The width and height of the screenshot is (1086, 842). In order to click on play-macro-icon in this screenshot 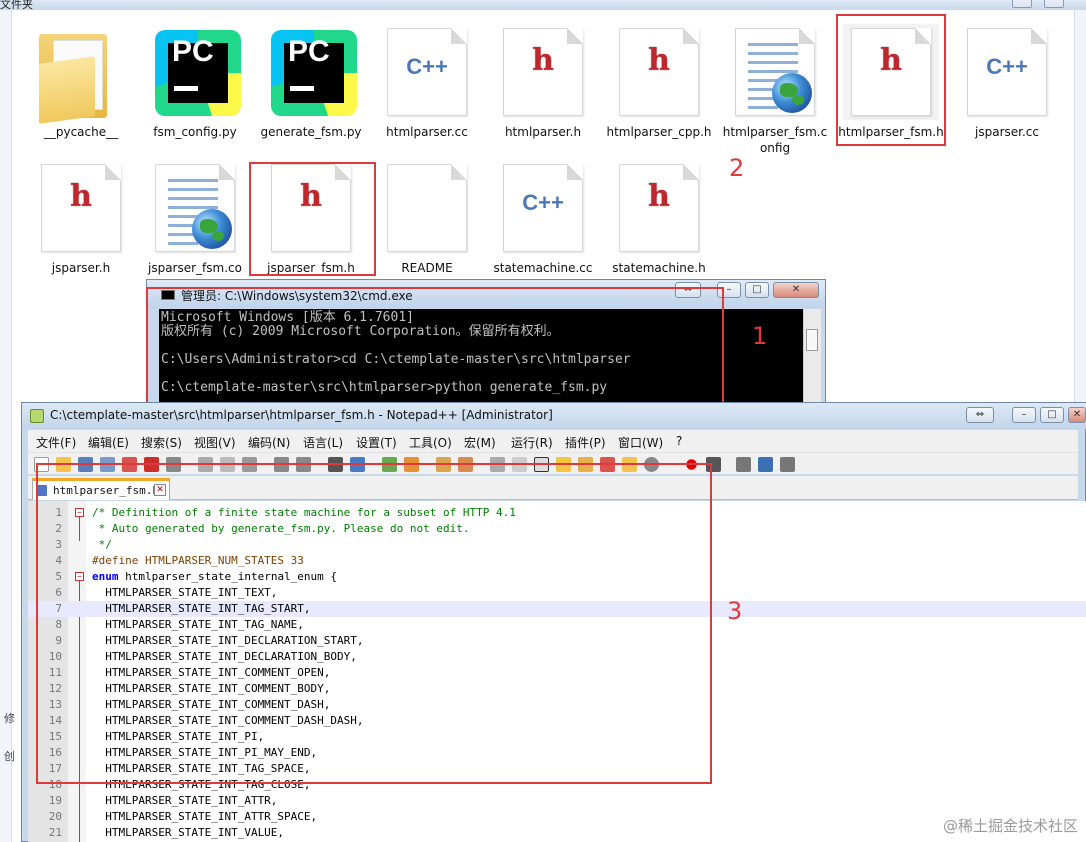, I will do `click(743, 464)`.